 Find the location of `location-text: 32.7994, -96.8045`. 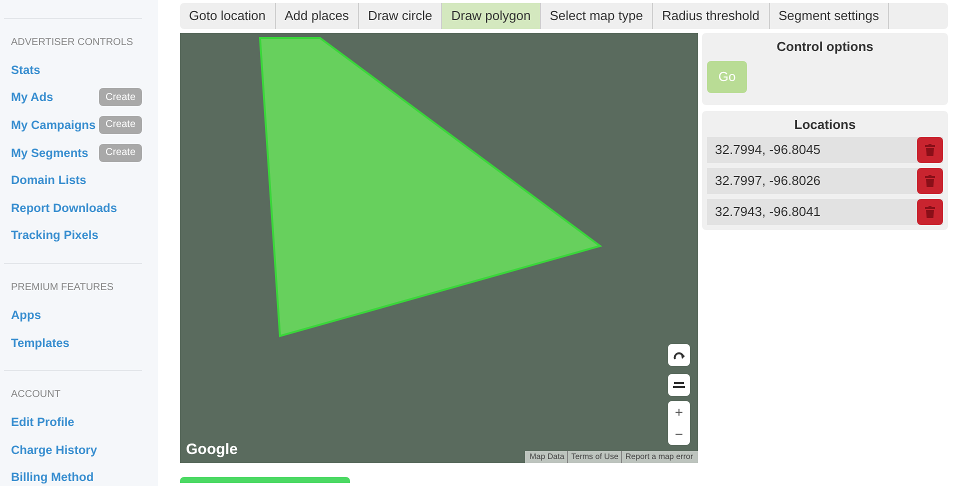

location-text: 32.7994, -96.8045 is located at coordinates (768, 150).